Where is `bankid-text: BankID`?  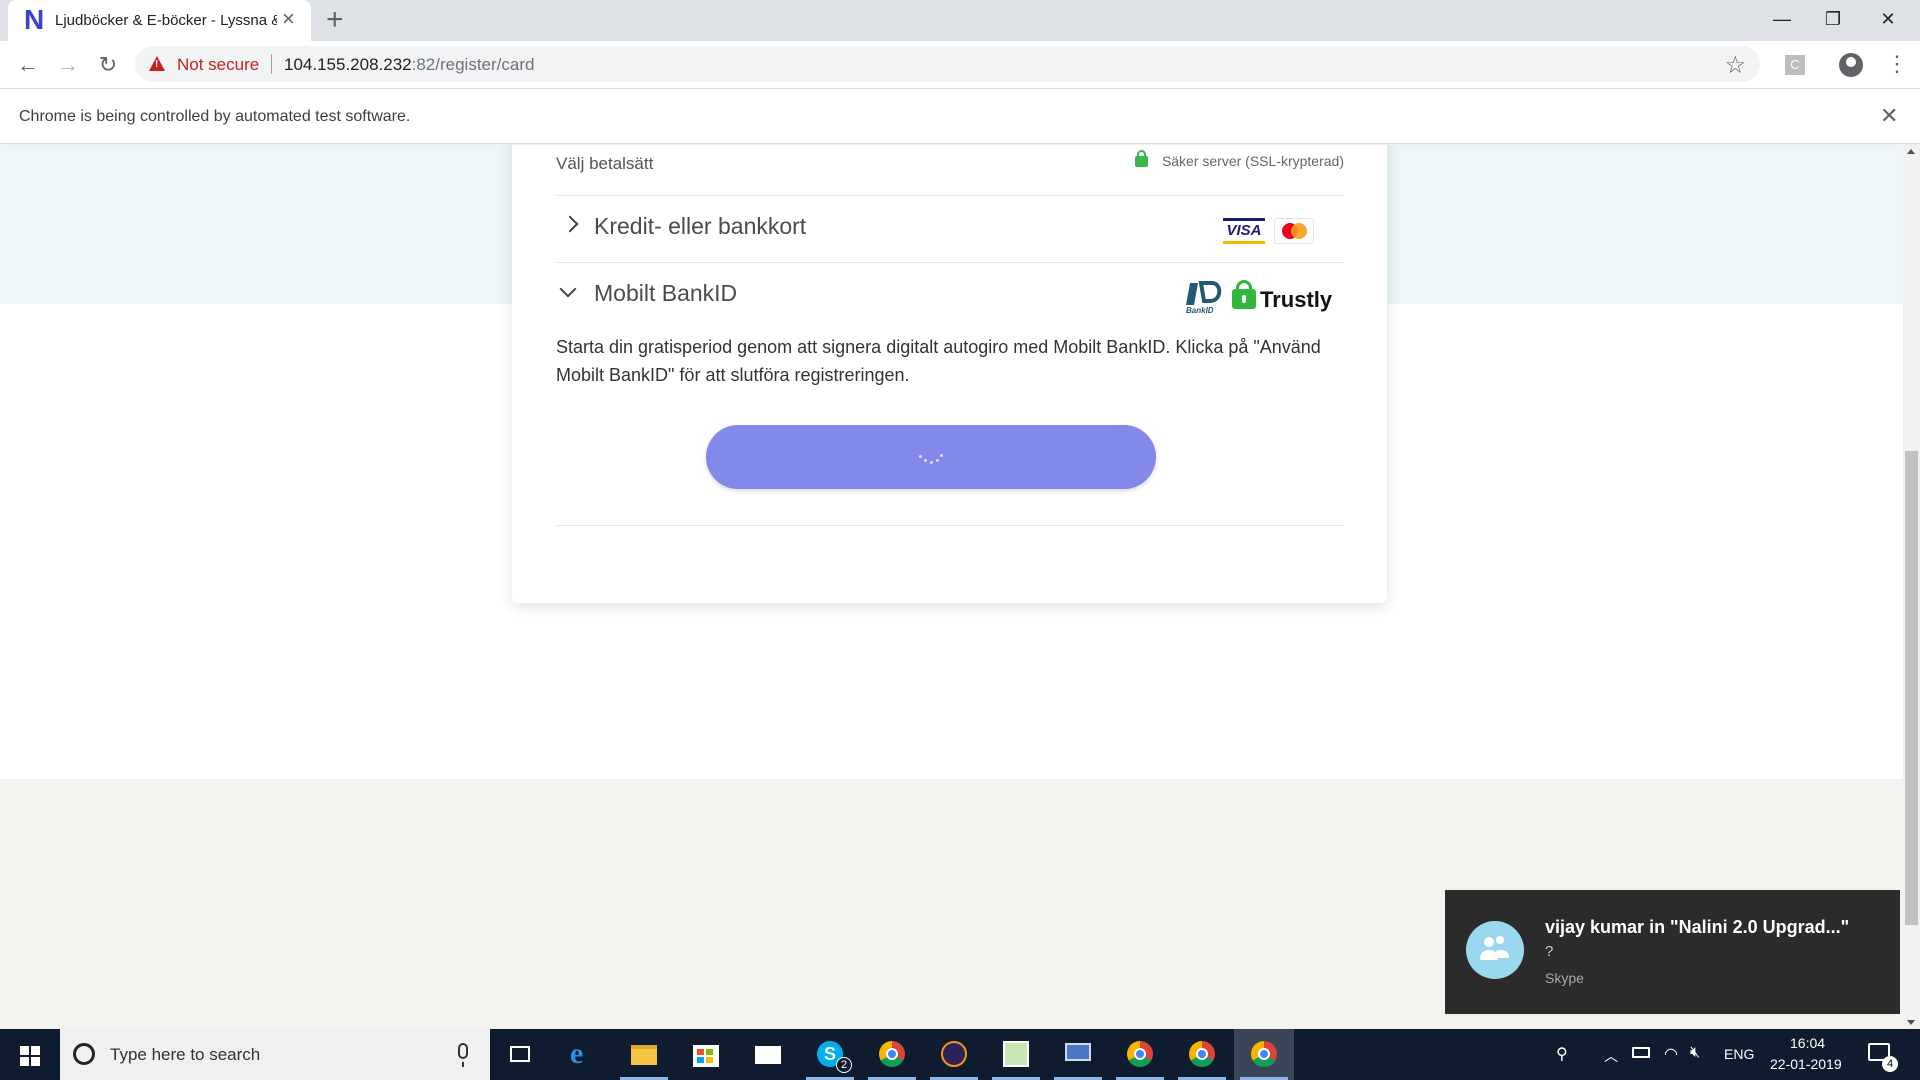 bankid-text: BankID is located at coordinates (1200, 310).